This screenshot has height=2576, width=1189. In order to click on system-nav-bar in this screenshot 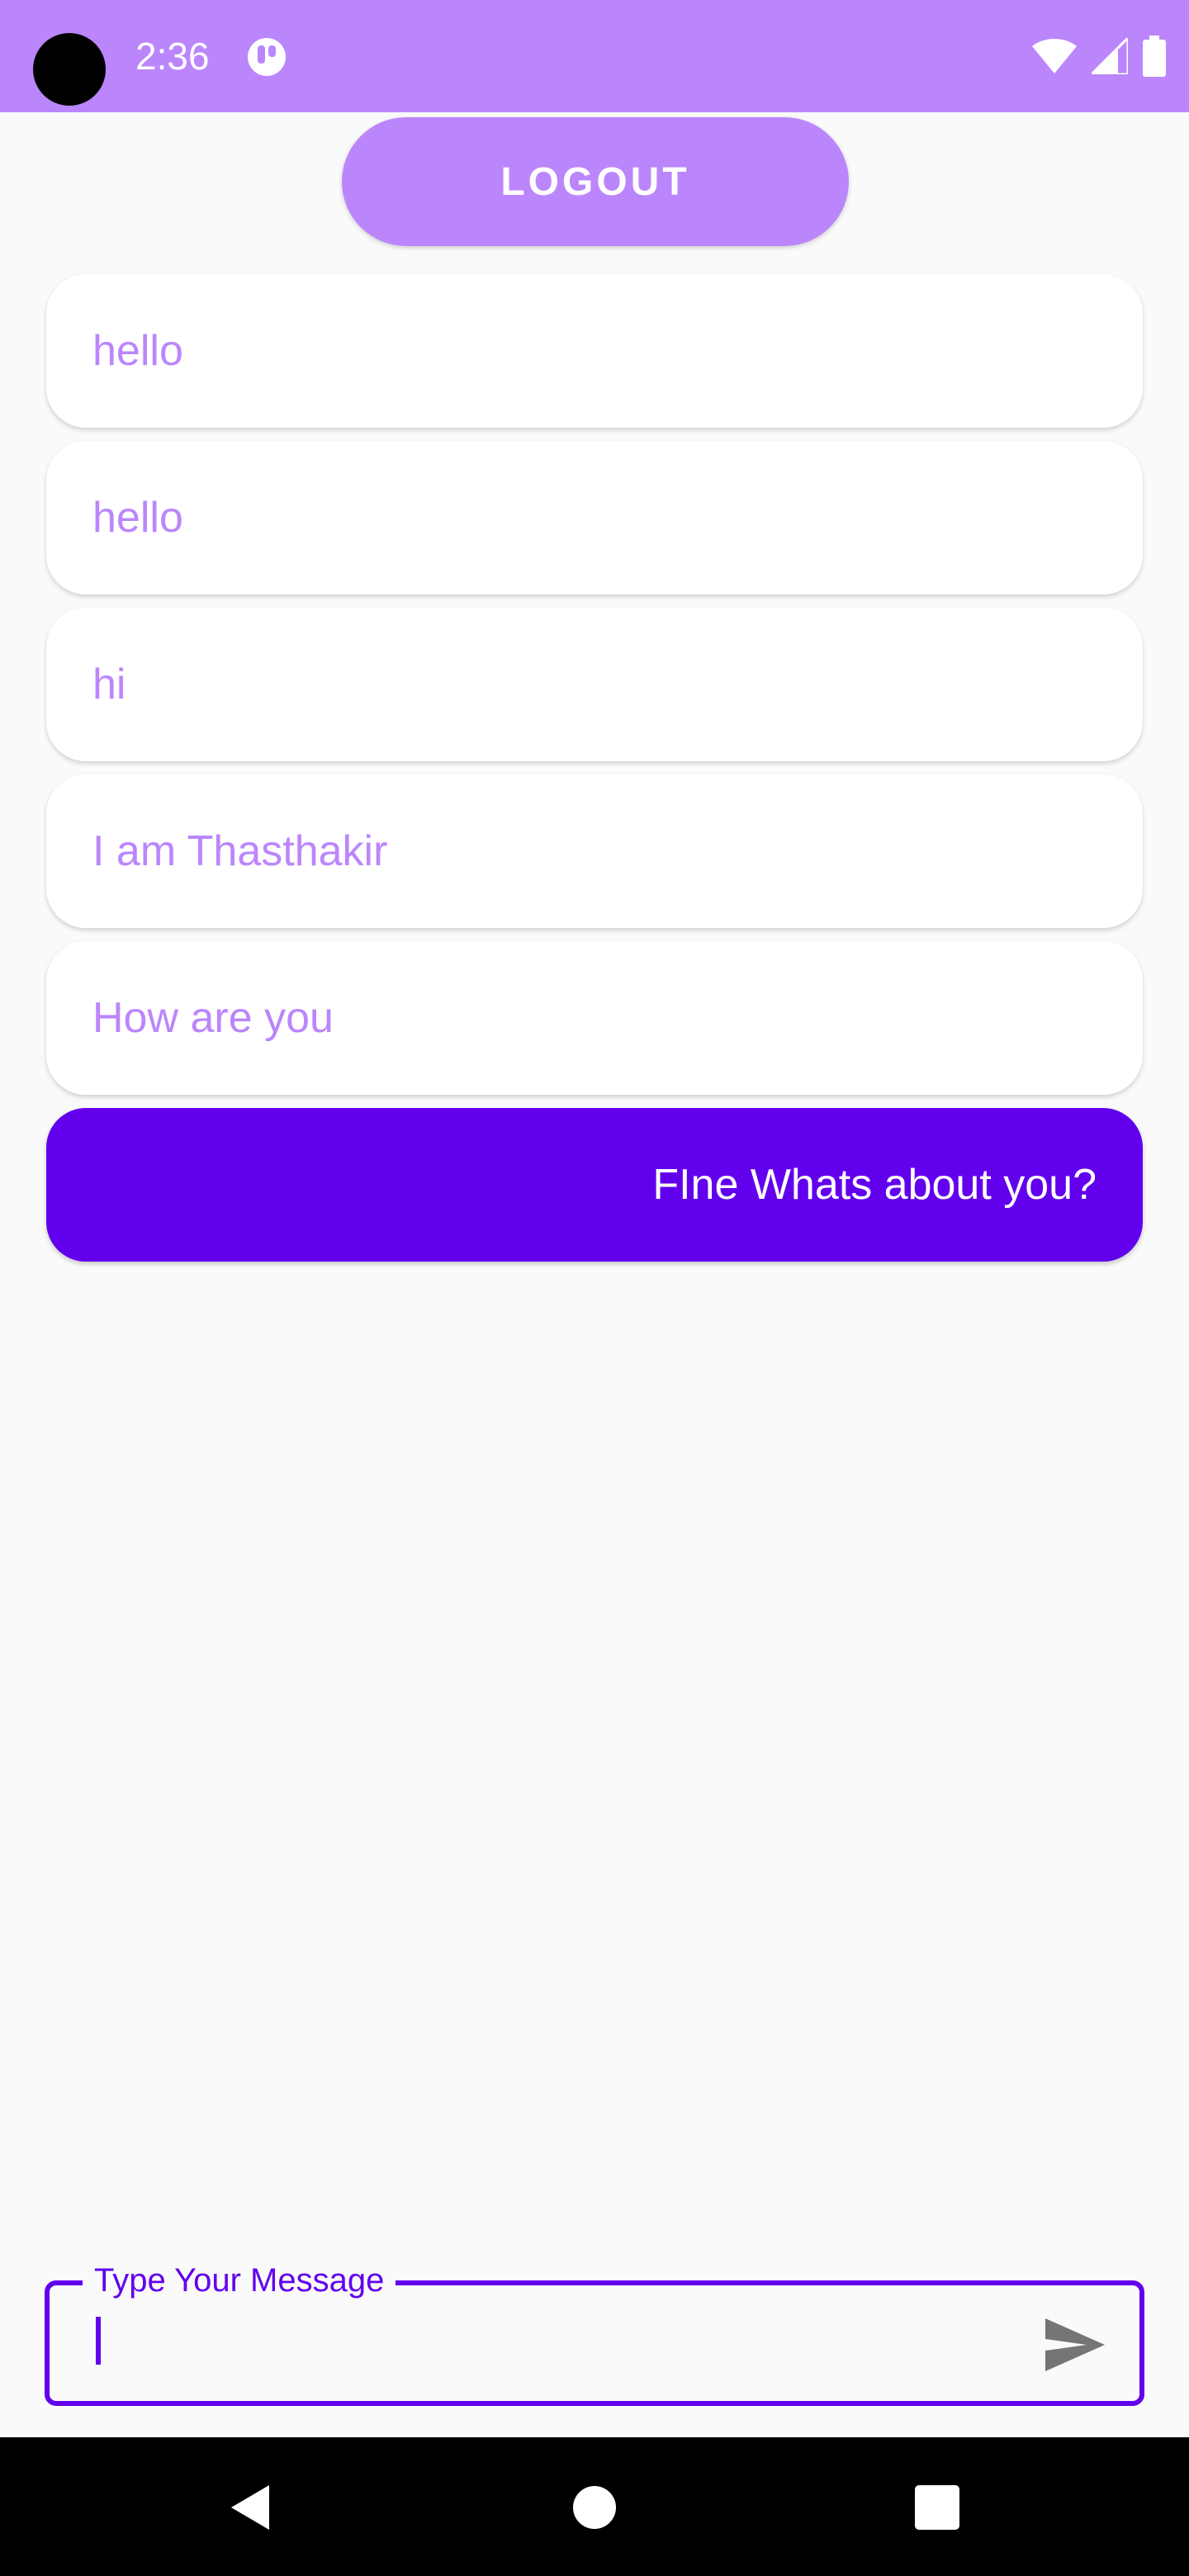, I will do `click(594, 2506)`.